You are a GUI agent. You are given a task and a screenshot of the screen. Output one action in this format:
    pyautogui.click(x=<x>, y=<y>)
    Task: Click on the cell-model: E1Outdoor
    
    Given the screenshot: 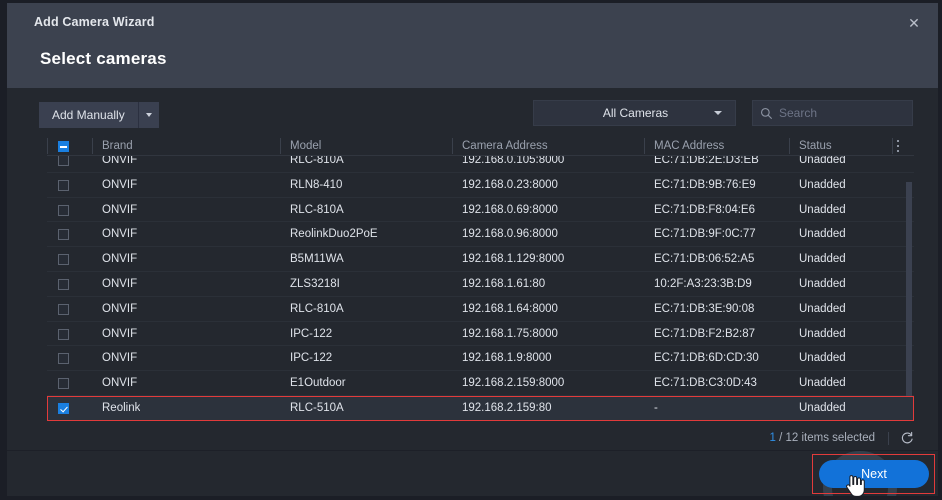 What is the action you would take?
    pyautogui.click(x=318, y=383)
    